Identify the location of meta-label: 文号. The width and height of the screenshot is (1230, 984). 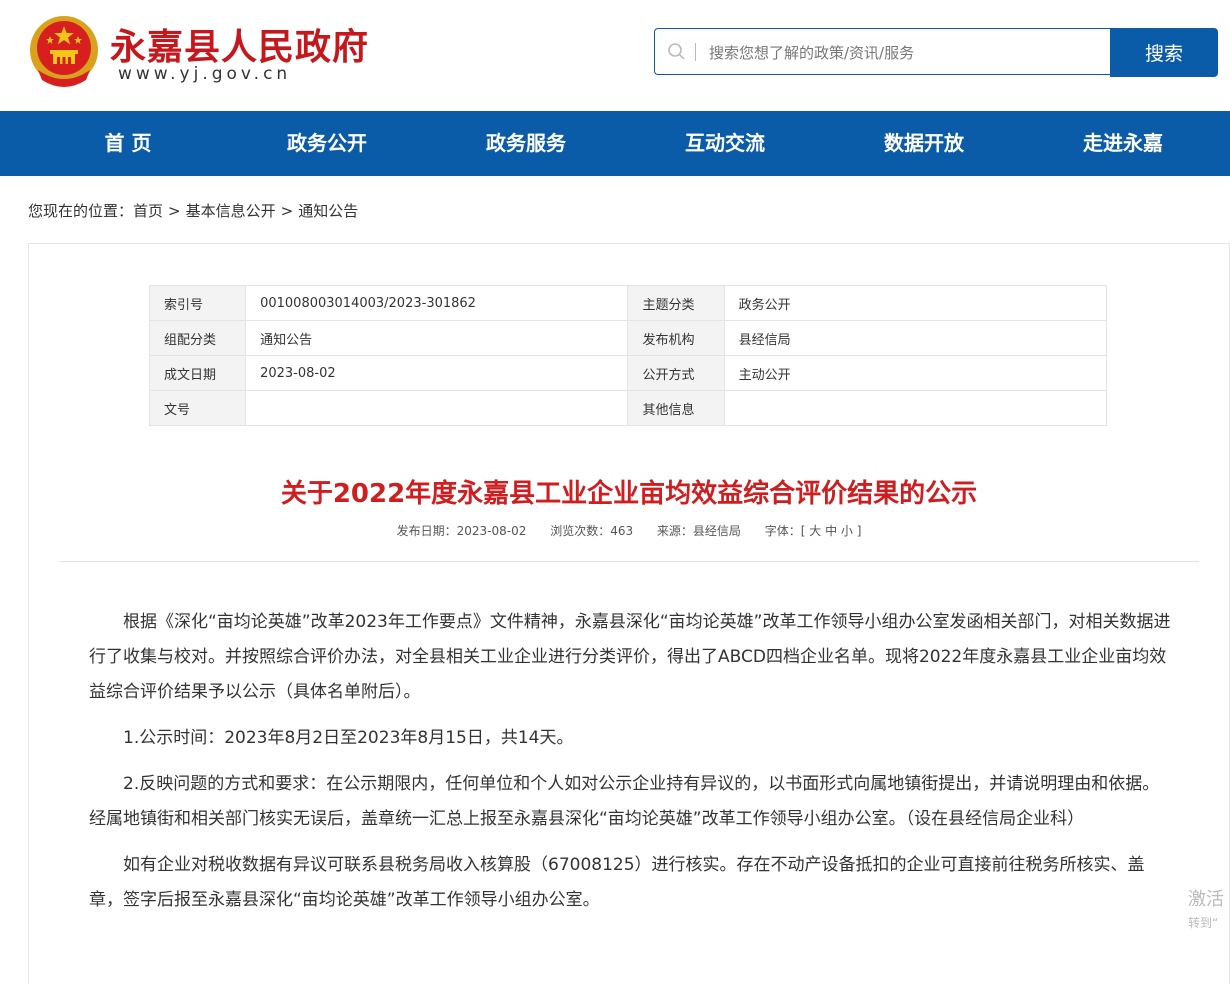
(197, 408).